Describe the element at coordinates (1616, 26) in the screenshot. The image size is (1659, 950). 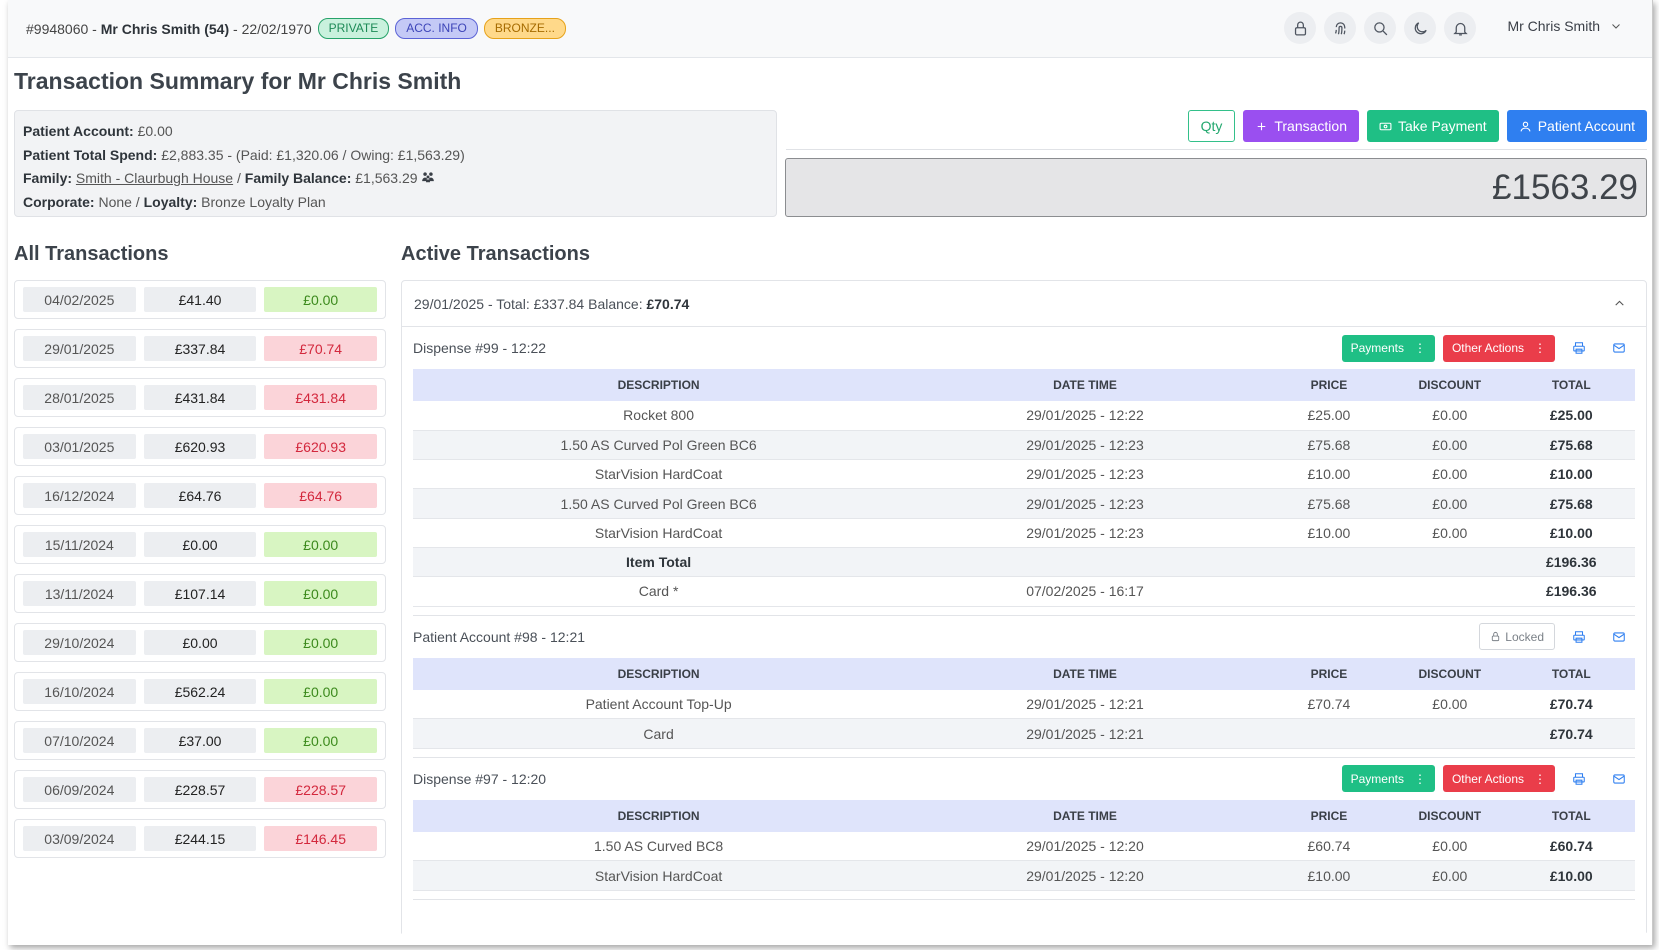
I see `chevron-down-icon` at that location.